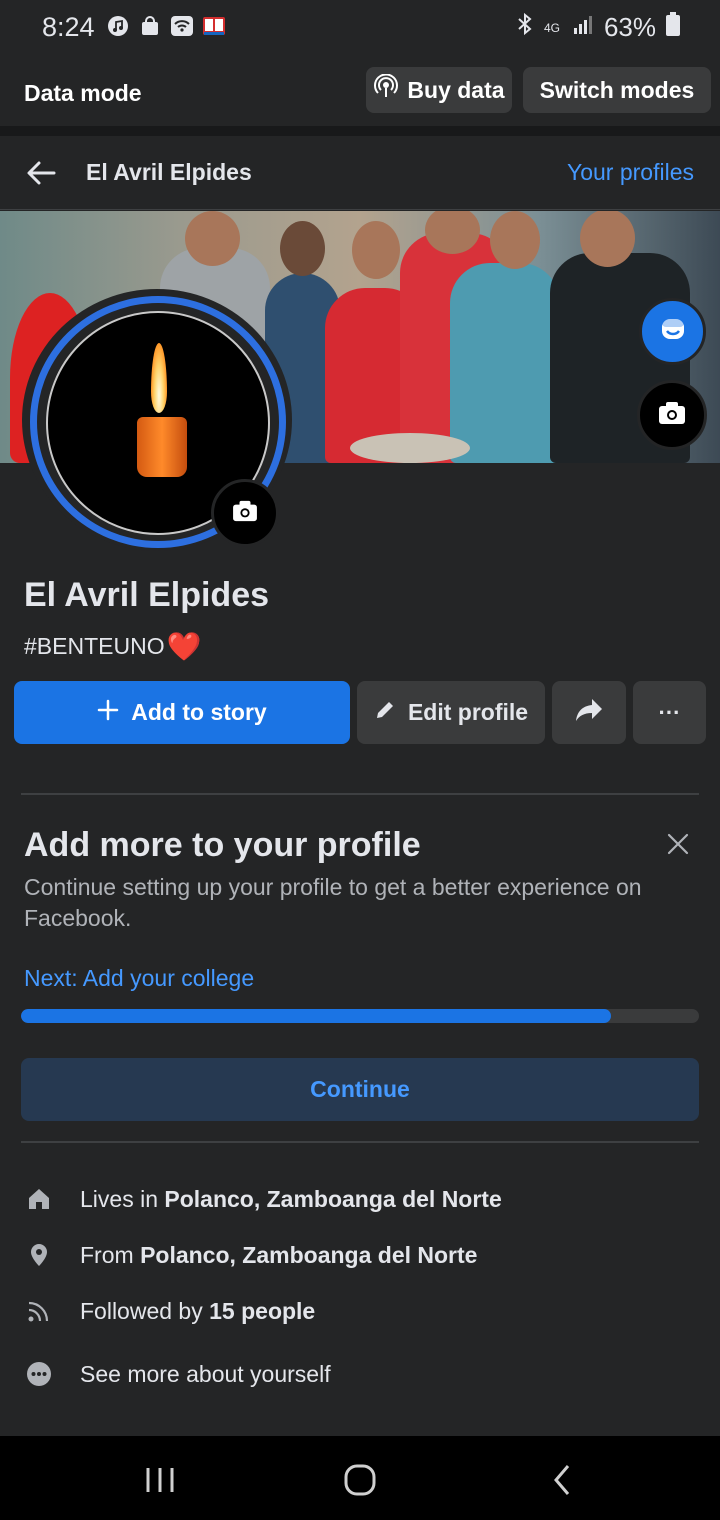 This screenshot has width=720, height=1520. I want to click on buy-data-button: Buy data, so click(439, 90).